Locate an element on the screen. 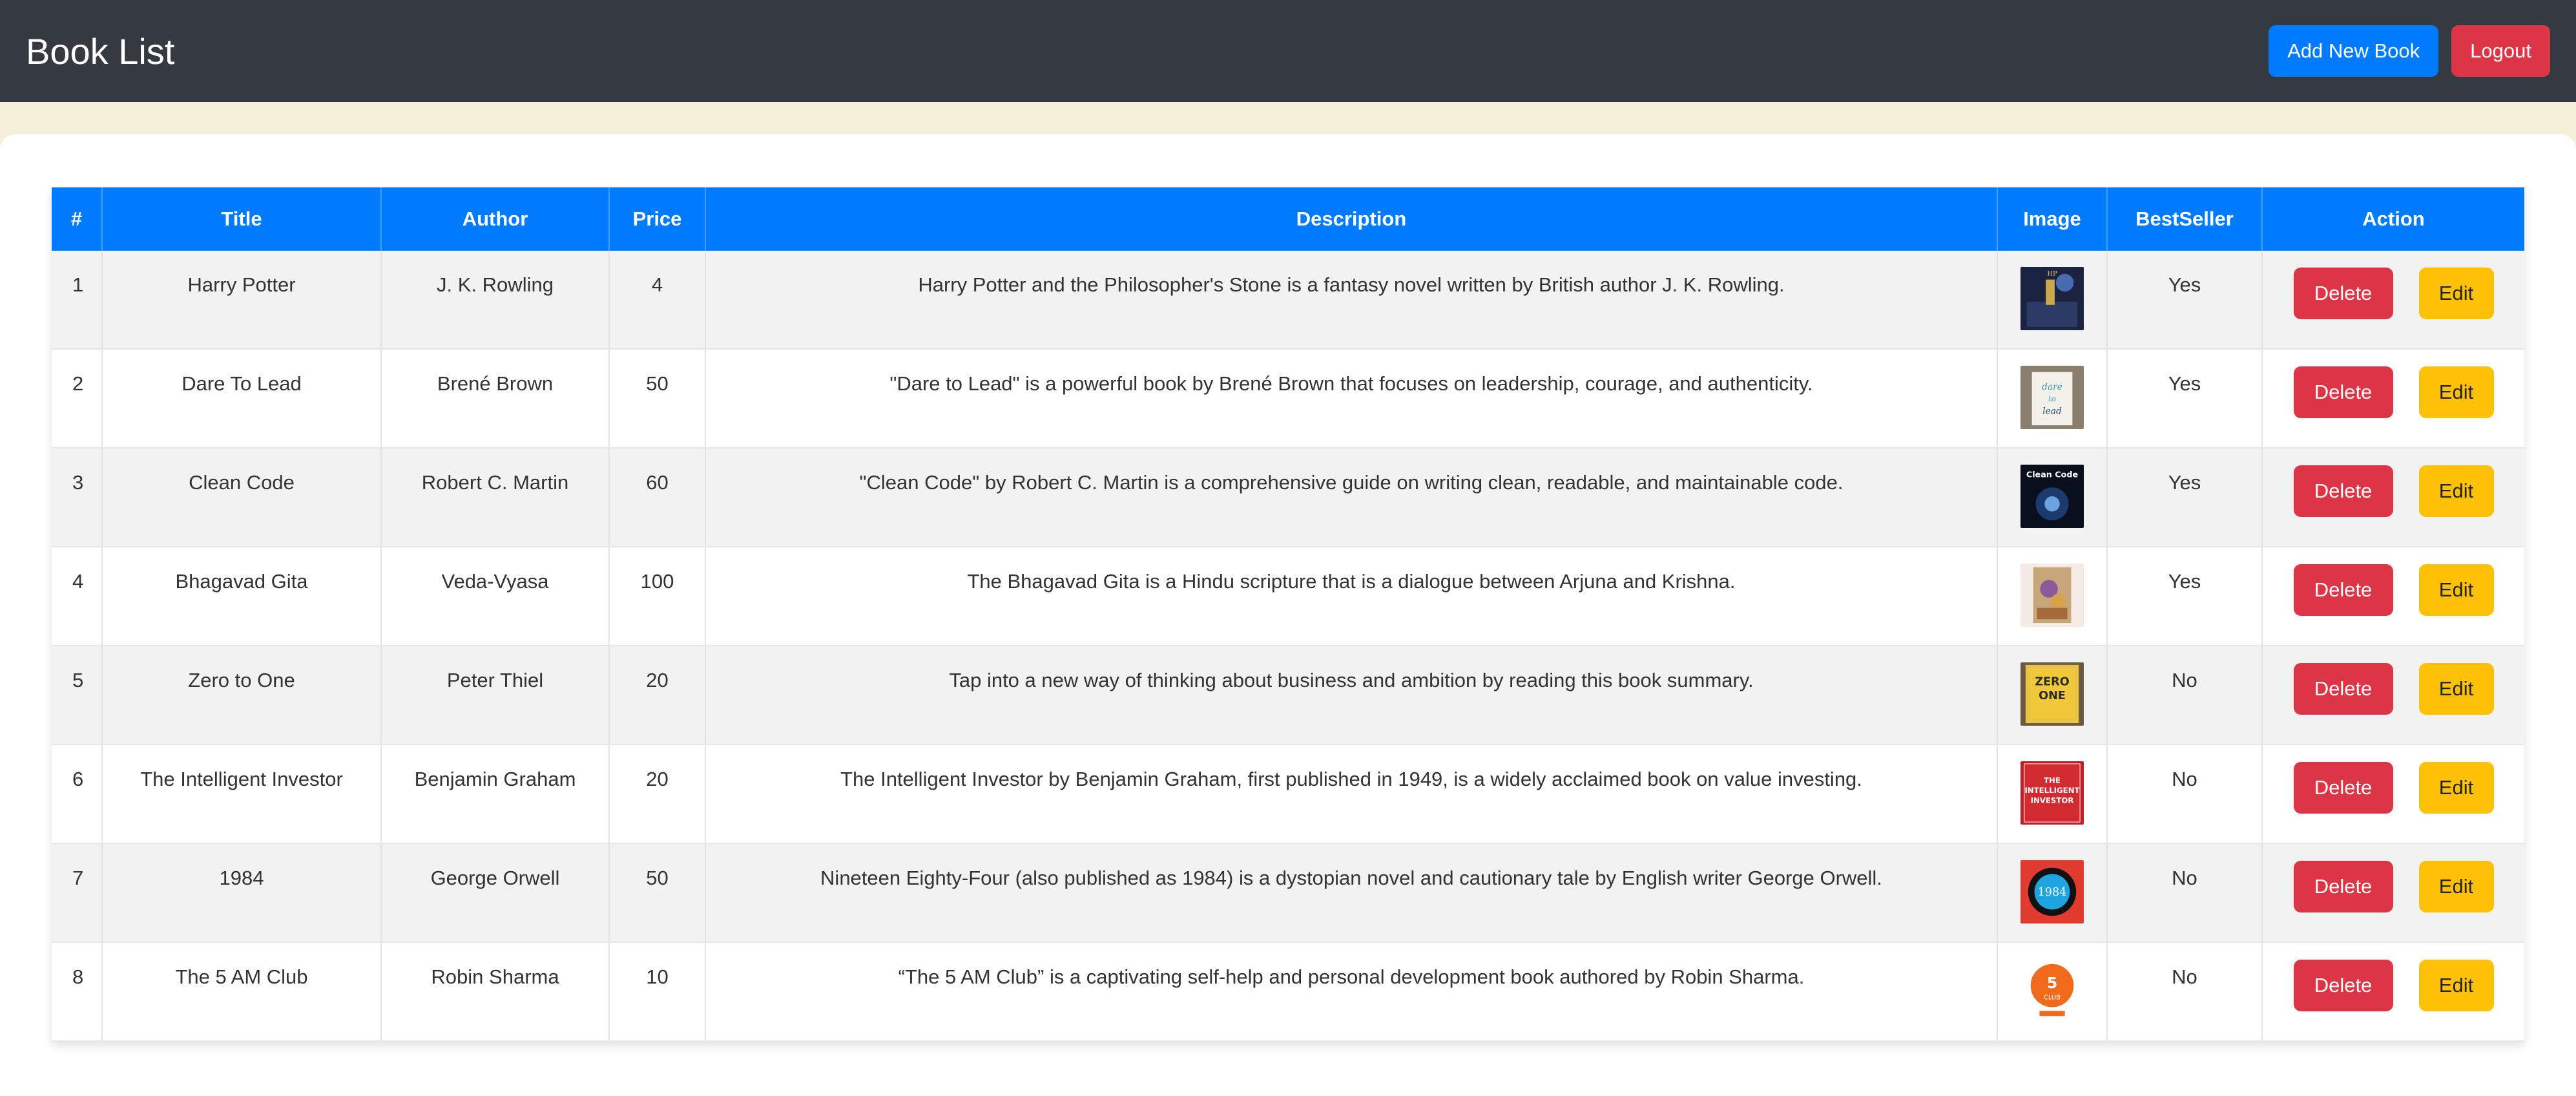  row-number: 8 is located at coordinates (77, 992).